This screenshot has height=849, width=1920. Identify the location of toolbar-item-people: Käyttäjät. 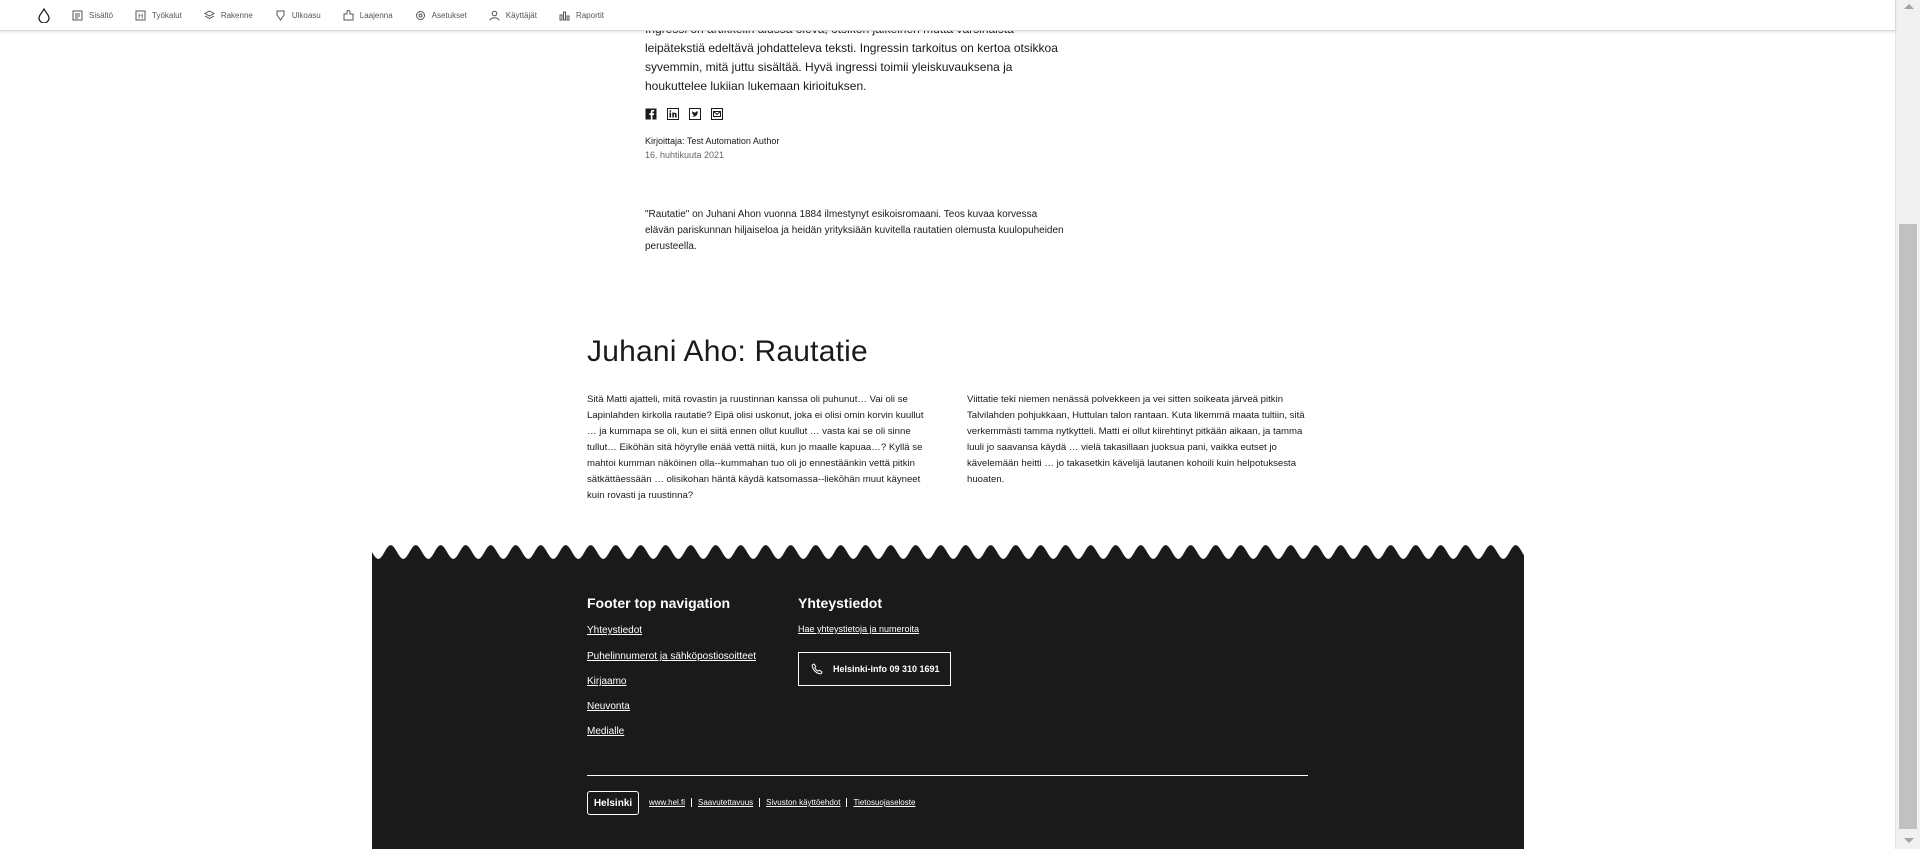
(513, 15).